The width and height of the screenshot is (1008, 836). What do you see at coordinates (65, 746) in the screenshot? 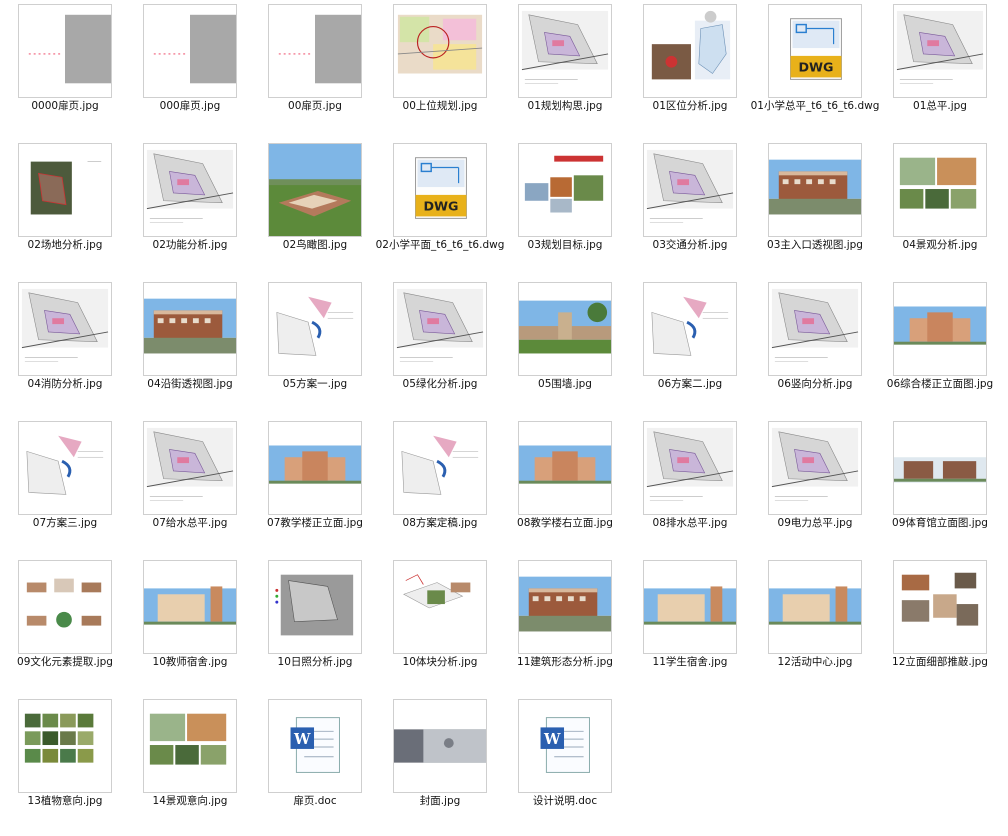
I see `plant-collage-thumb` at bounding box center [65, 746].